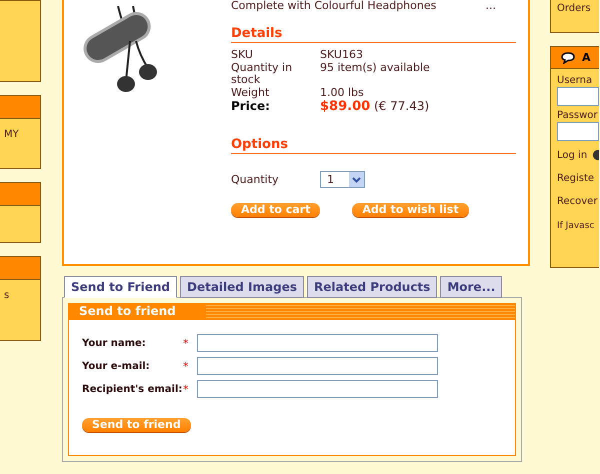  Describe the element at coordinates (586, 57) in the screenshot. I see `login-title: A` at that location.